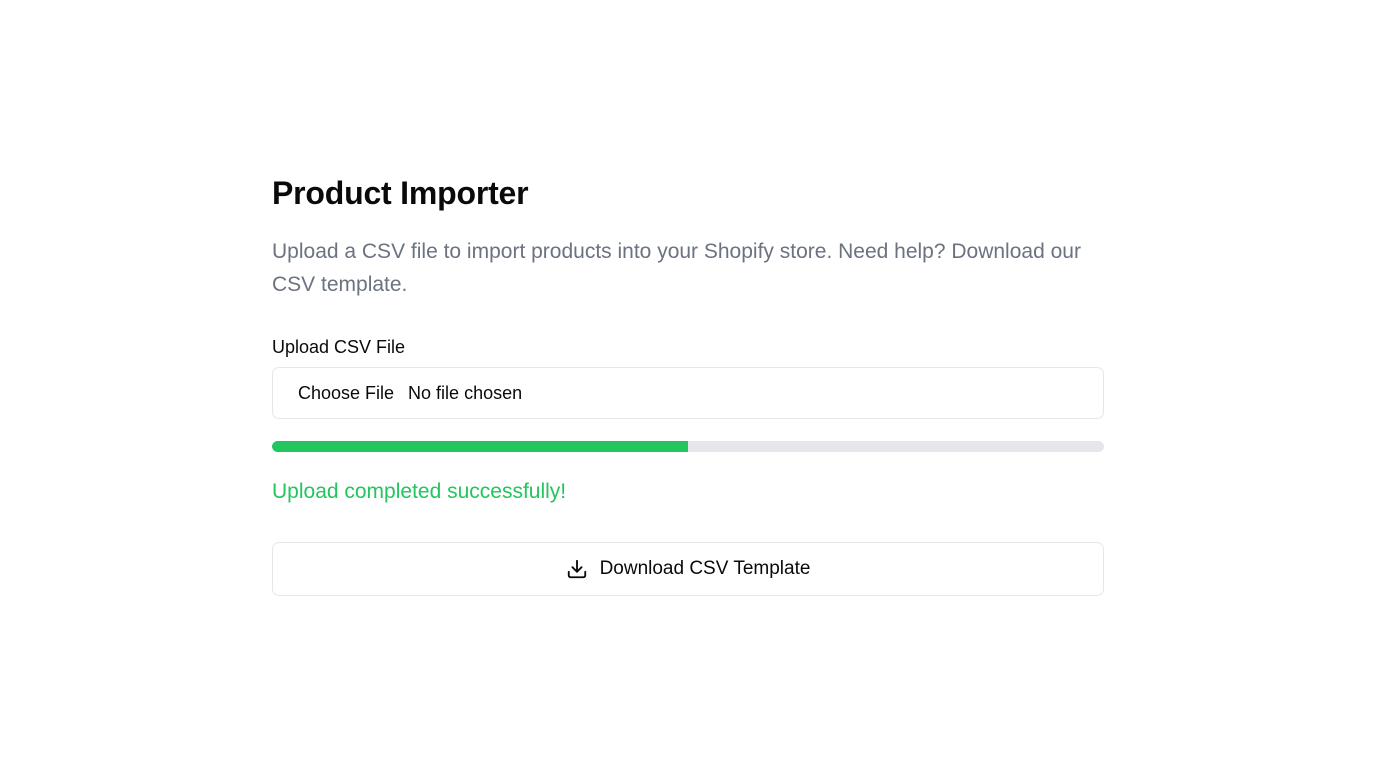 The image size is (1376, 768). What do you see at coordinates (705, 568) in the screenshot?
I see `download-template-label: Download CSV Template` at bounding box center [705, 568].